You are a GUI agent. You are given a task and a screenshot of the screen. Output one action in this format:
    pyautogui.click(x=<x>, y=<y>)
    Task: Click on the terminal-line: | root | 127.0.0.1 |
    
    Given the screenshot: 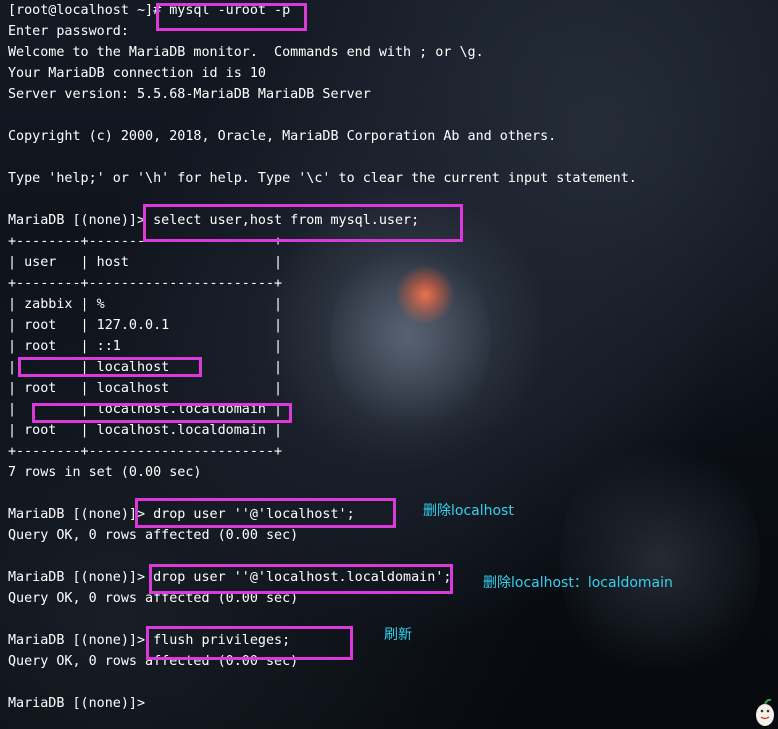 What is the action you would take?
    pyautogui.click(x=145, y=325)
    